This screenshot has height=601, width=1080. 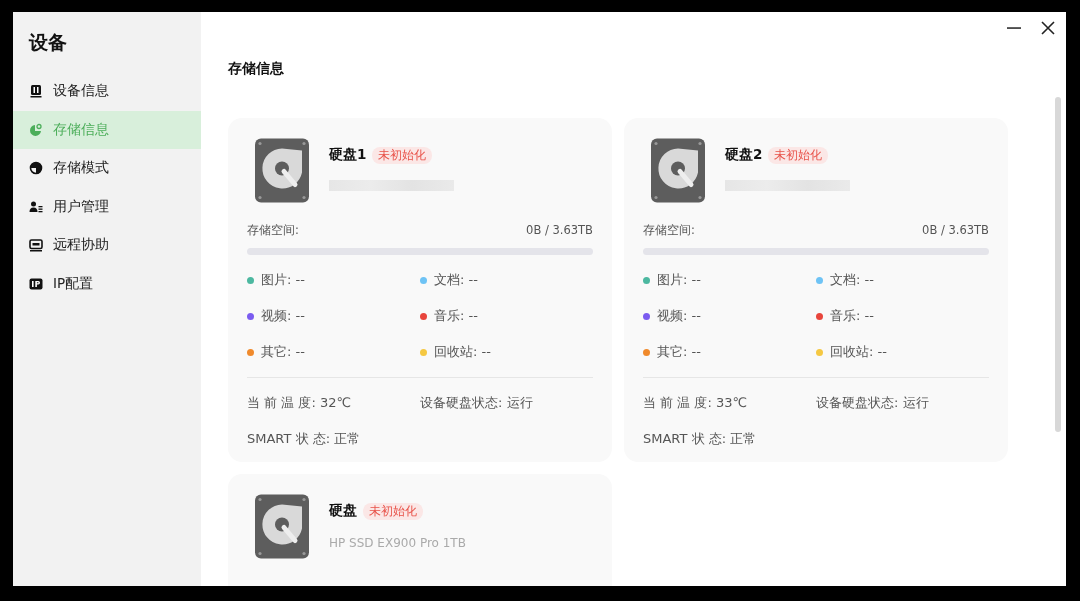 I want to click on page-title: 存储信息, so click(x=256, y=69).